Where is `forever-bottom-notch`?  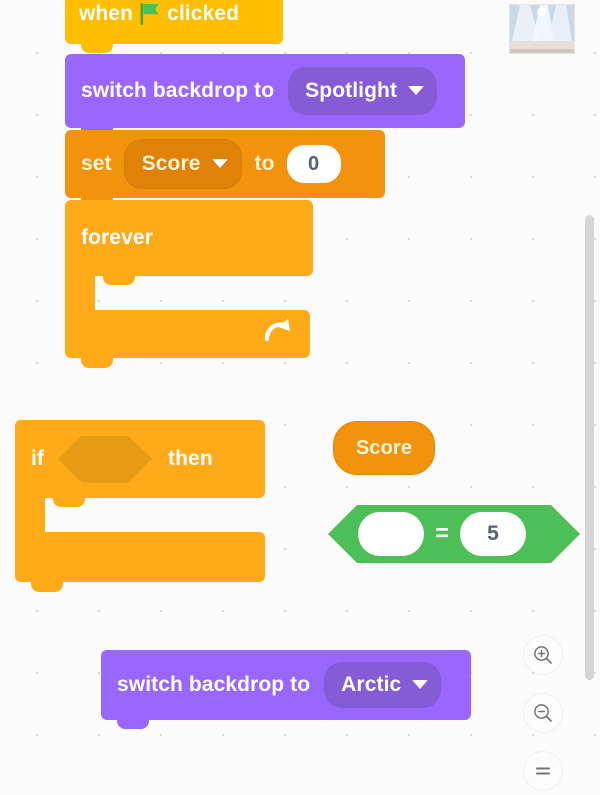
forever-bottom-notch is located at coordinates (97, 363).